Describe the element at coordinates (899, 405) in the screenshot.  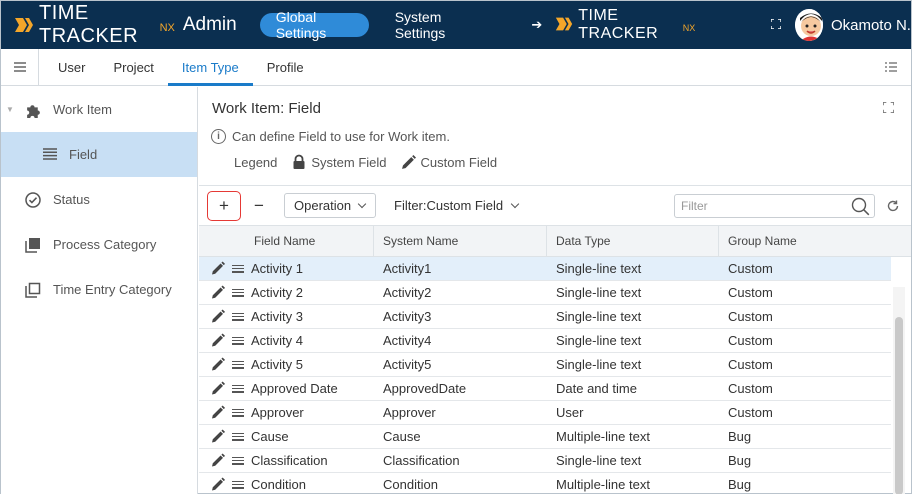
I see `scrollbar-thumb` at that location.